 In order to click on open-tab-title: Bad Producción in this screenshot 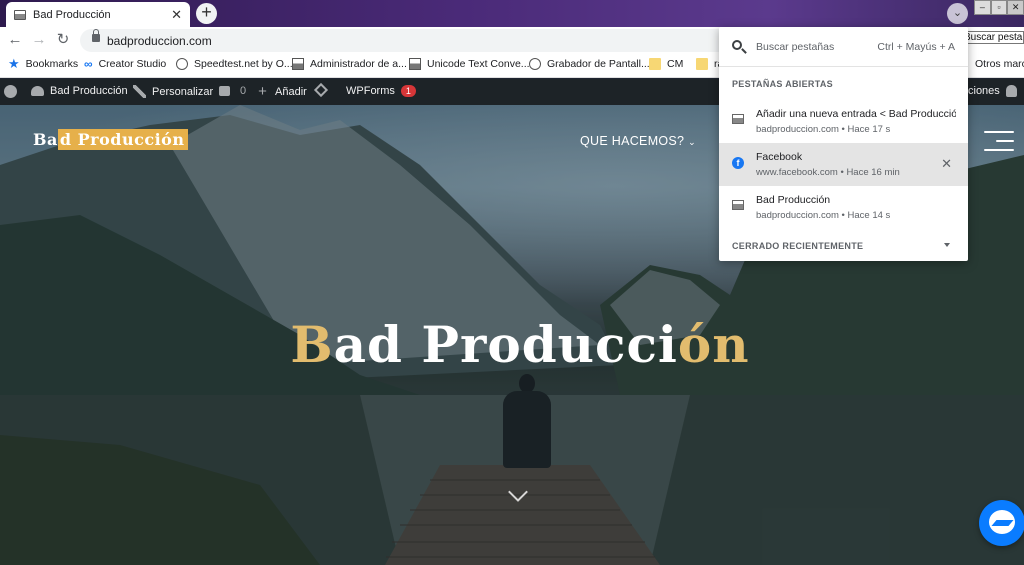, I will do `click(793, 200)`.